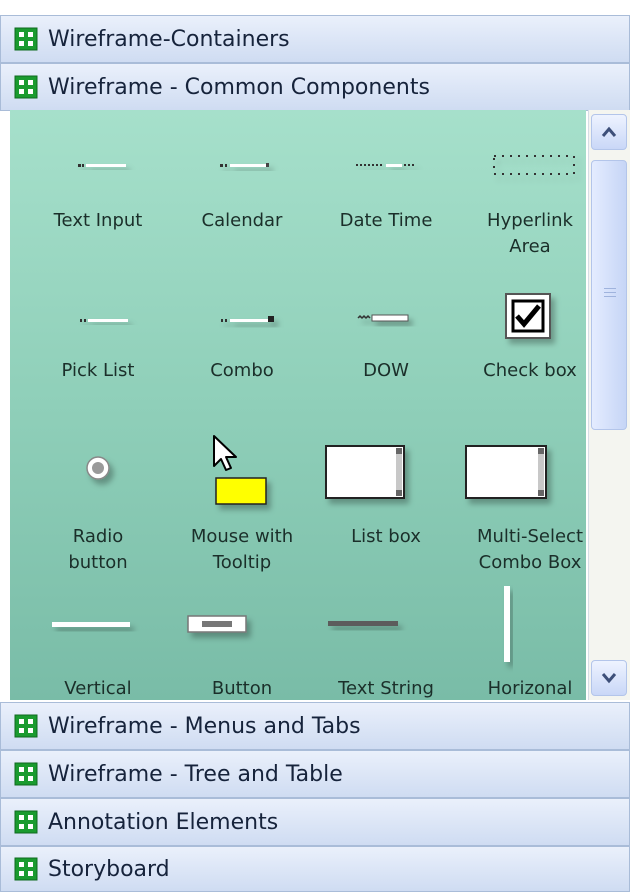 This screenshot has height=892, width=630. Describe the element at coordinates (98, 640) in the screenshot. I see `shape-vertical: Vertical` at that location.